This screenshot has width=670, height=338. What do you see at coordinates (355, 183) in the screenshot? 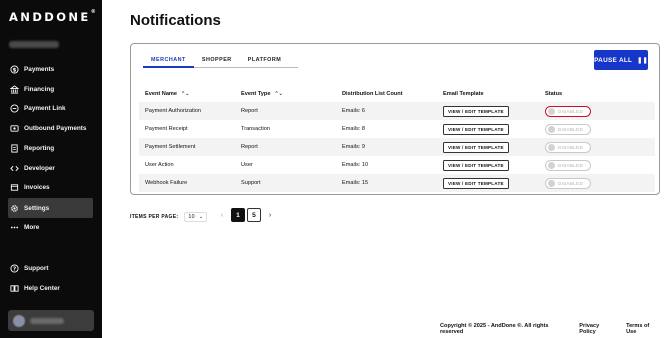
I see `distribution-count-cell: Emails: 15` at bounding box center [355, 183].